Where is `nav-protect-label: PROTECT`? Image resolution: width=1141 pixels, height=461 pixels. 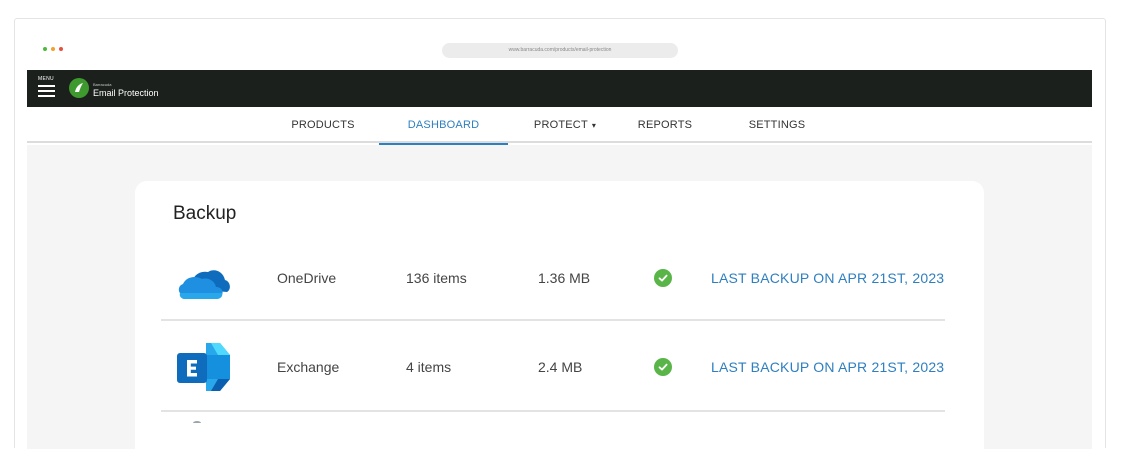 nav-protect-label: PROTECT is located at coordinates (560, 125).